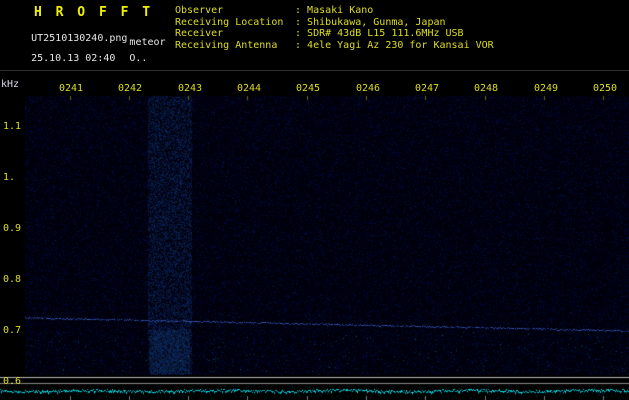 The image size is (629, 400). Describe the element at coordinates (368, 88) in the screenshot. I see `time-tick-label: 0246` at that location.